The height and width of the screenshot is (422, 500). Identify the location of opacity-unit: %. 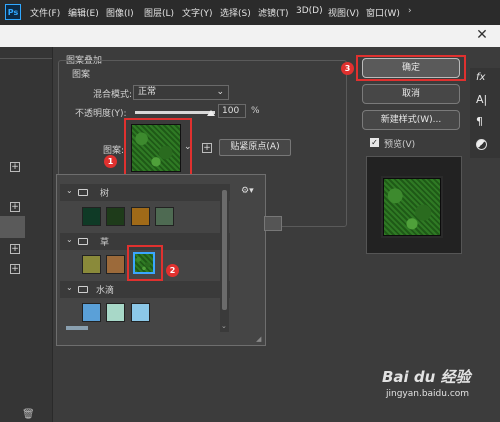
(255, 111).